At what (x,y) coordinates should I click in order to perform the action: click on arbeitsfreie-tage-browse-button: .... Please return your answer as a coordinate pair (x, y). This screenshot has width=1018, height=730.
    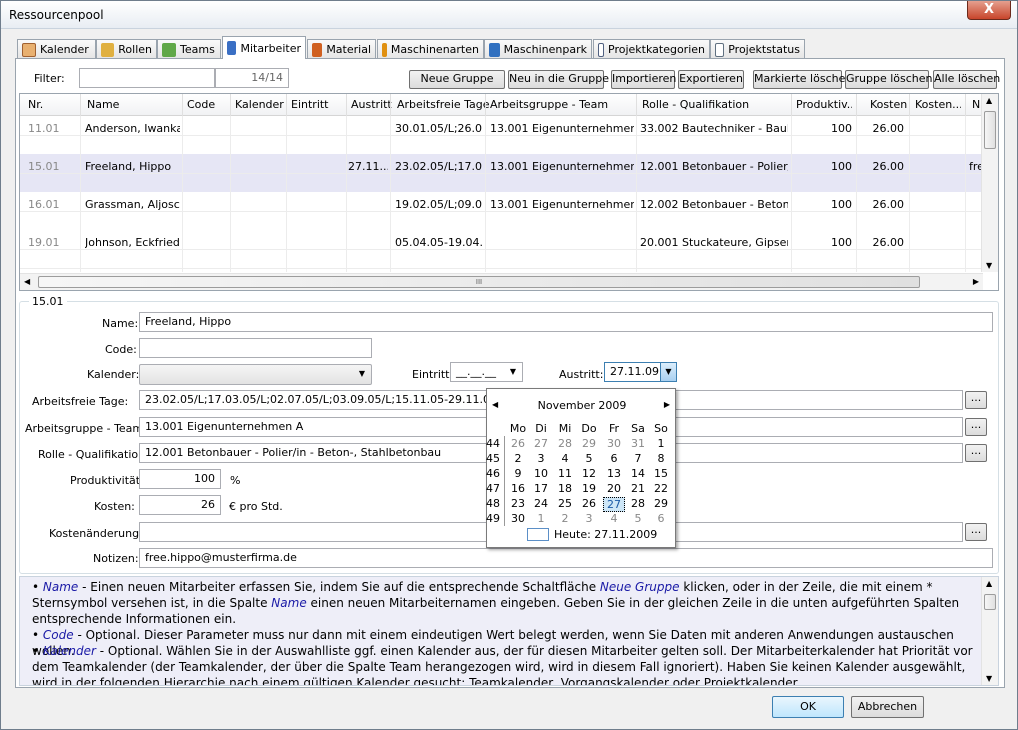
    Looking at the image, I should click on (976, 400).